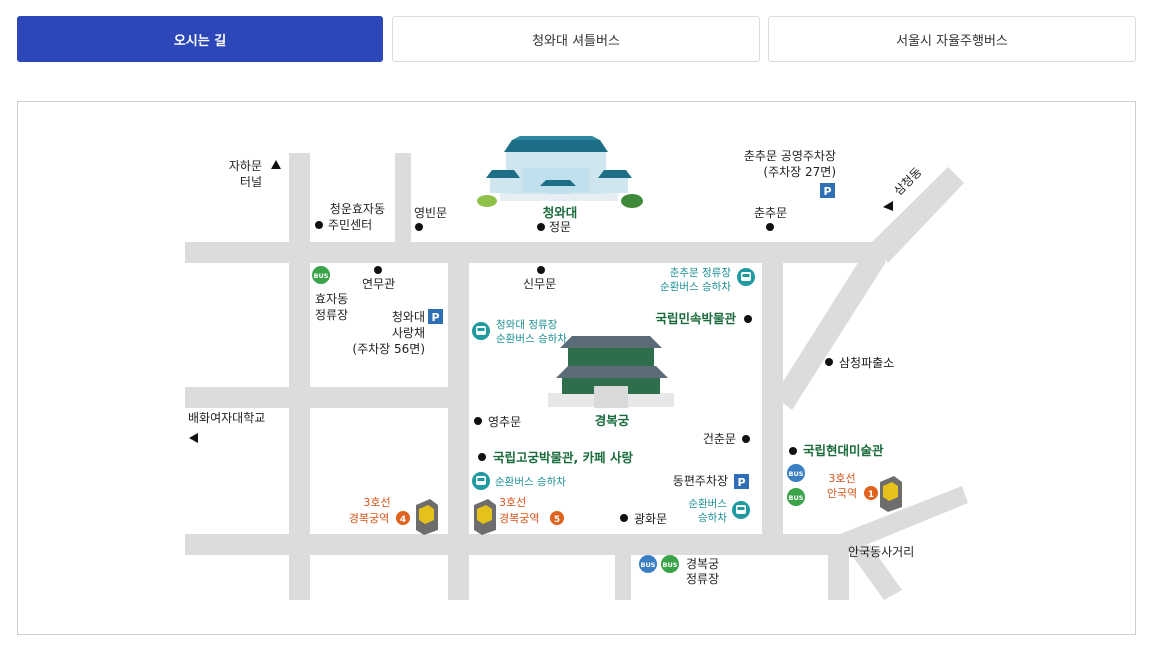 This screenshot has width=1151, height=646. What do you see at coordinates (623, 567) in the screenshot?
I see `road-gb-stop` at bounding box center [623, 567].